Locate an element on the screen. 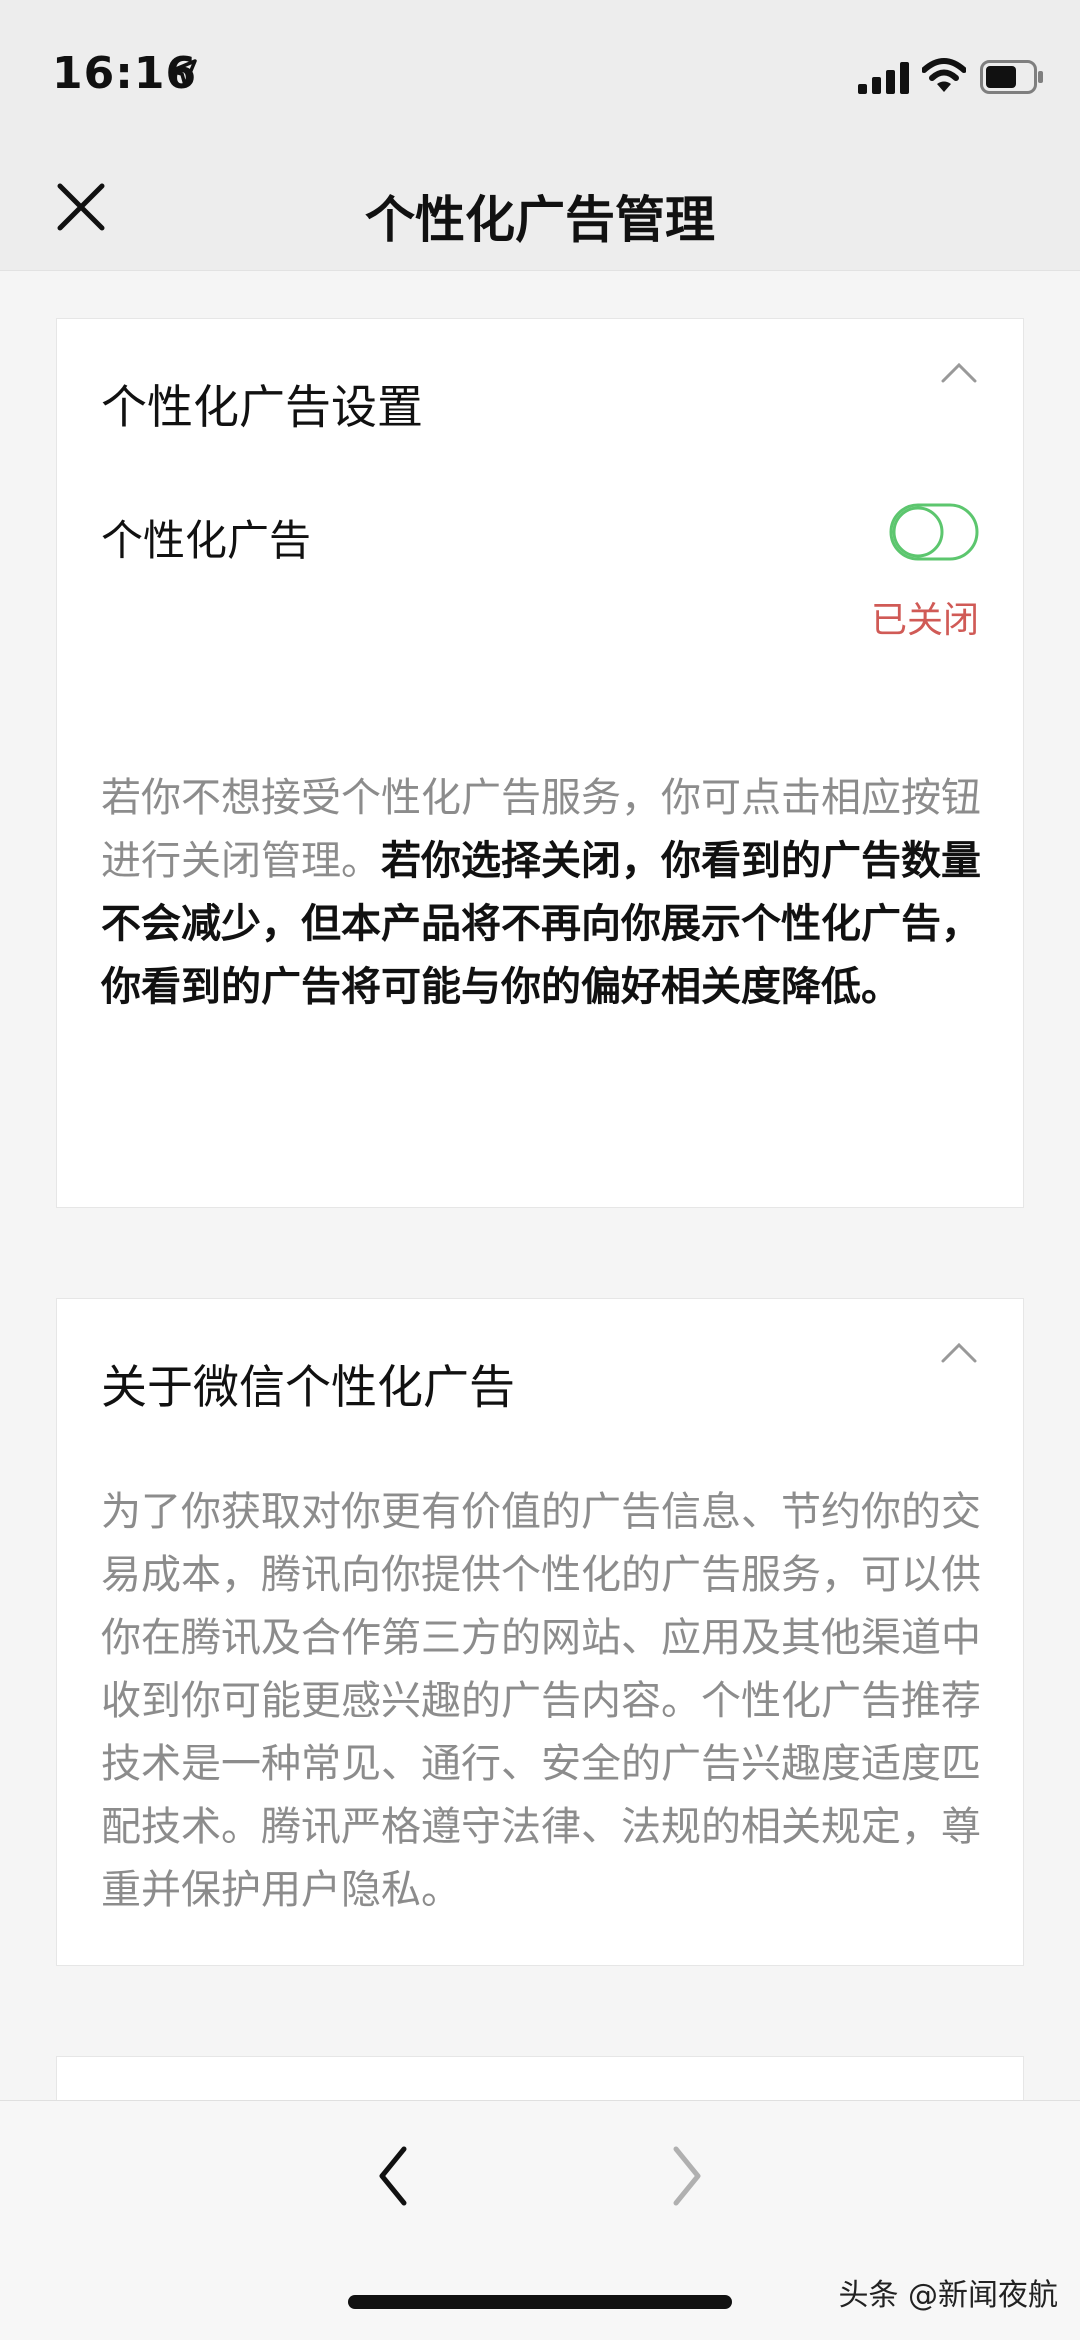 This screenshot has height=2340, width=1080. home-indicator is located at coordinates (540, 2302).